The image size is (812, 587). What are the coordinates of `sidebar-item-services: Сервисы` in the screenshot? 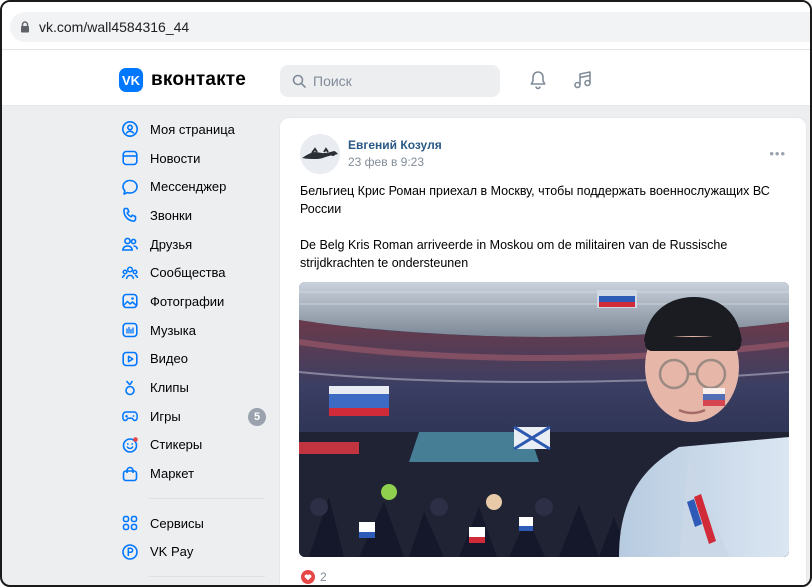 It's located at (196, 523).